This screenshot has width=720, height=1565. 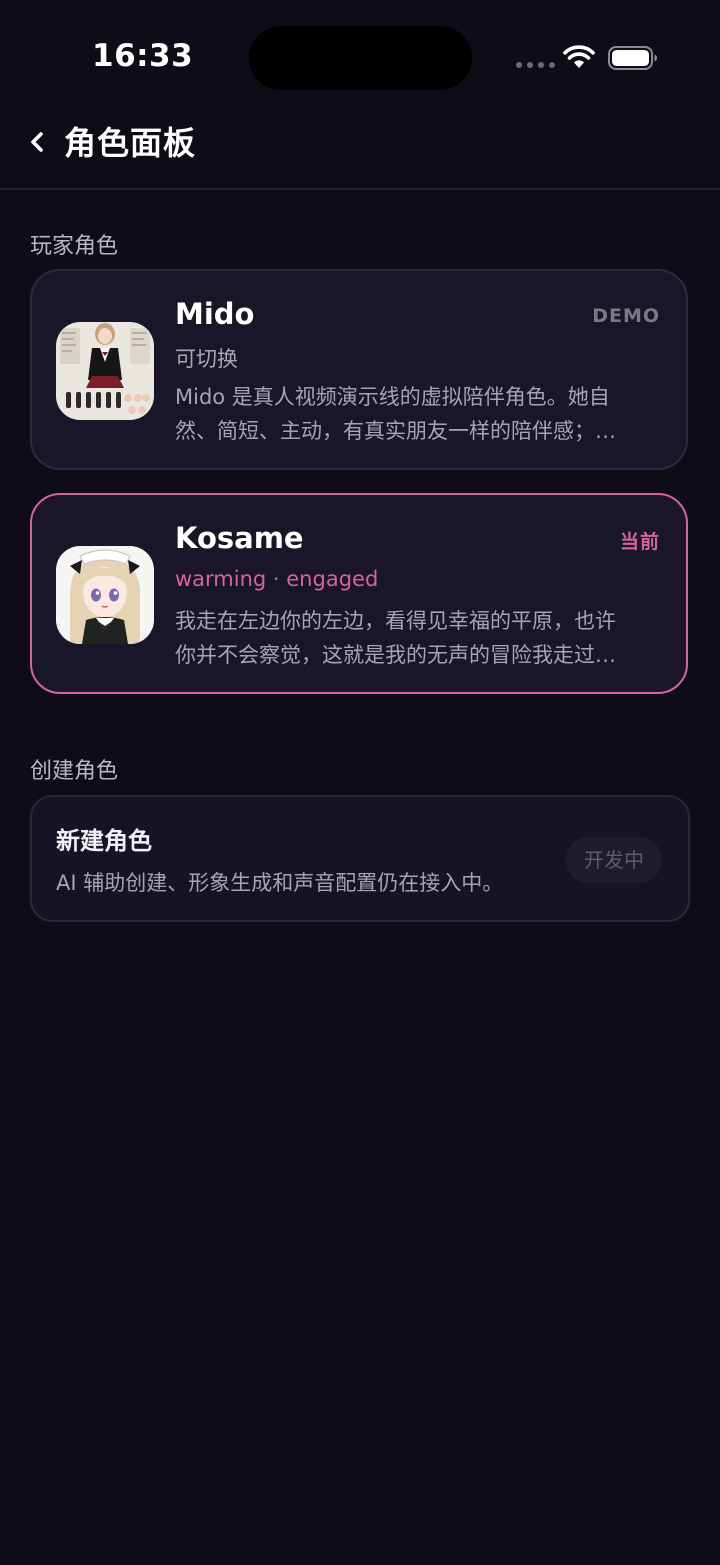 I want to click on demo-badge: DEMO, so click(x=626, y=316).